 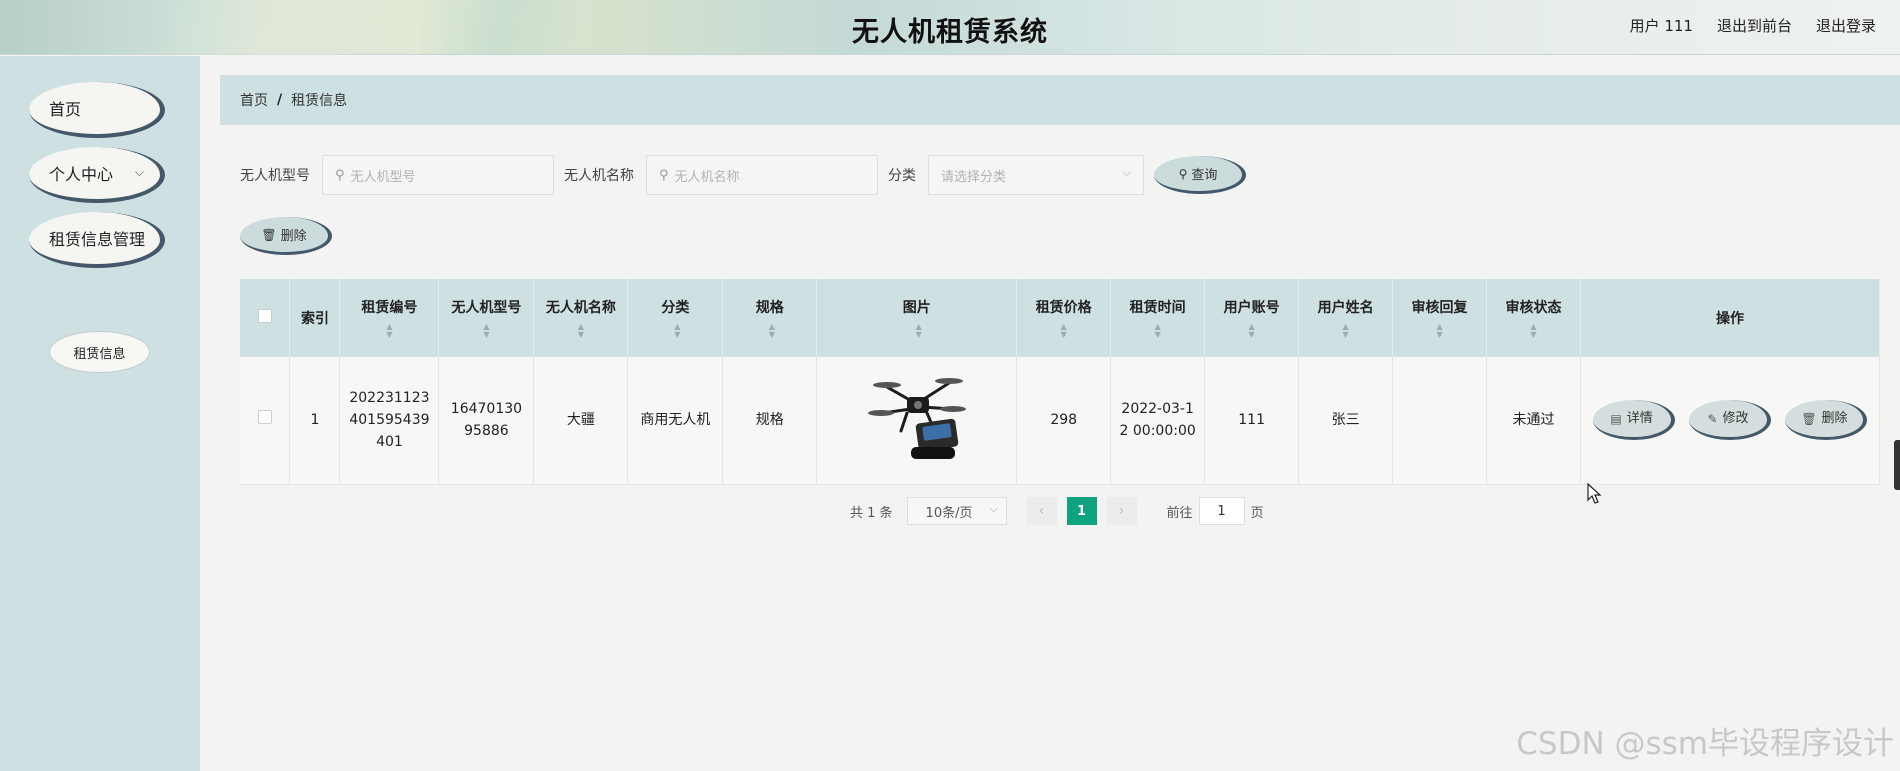 I want to click on page-size-select: 10条/页 ⌵, so click(x=956, y=511).